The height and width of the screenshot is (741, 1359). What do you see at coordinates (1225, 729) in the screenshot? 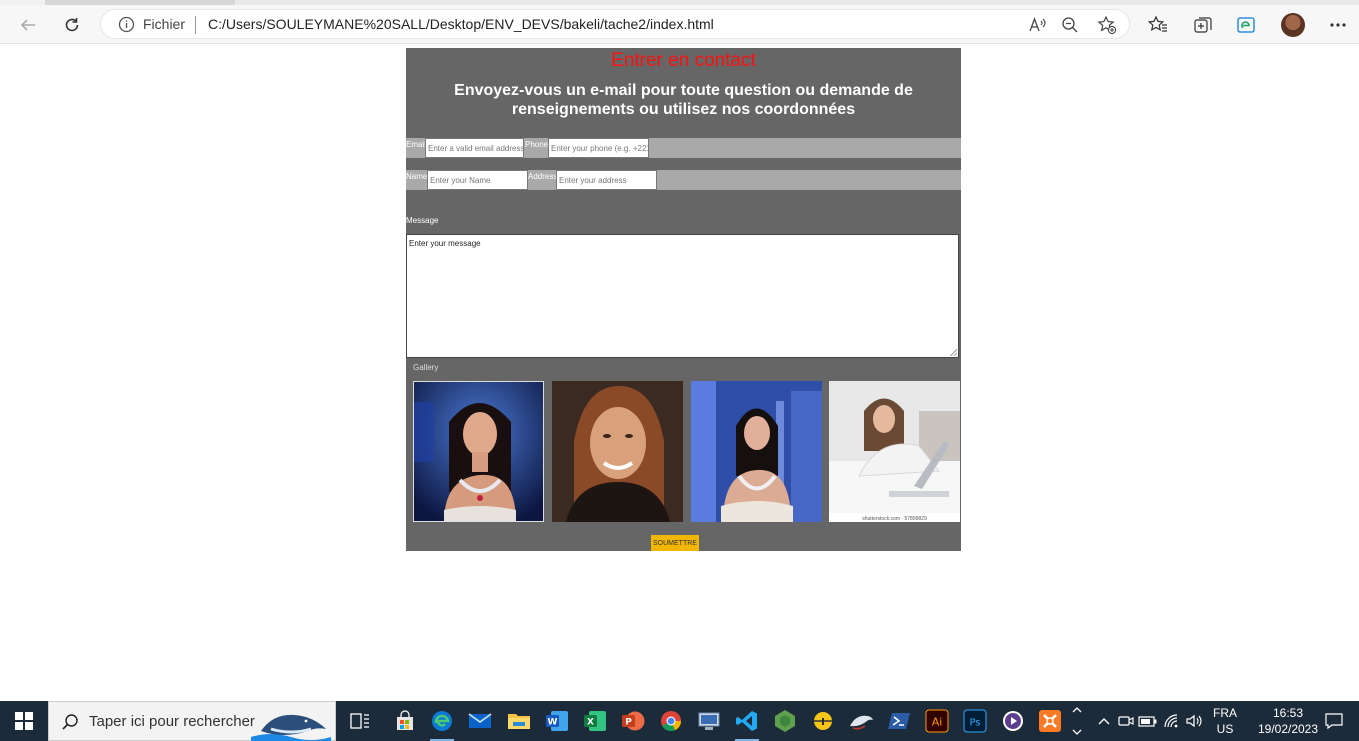
I see `keyboard-layout: US` at bounding box center [1225, 729].